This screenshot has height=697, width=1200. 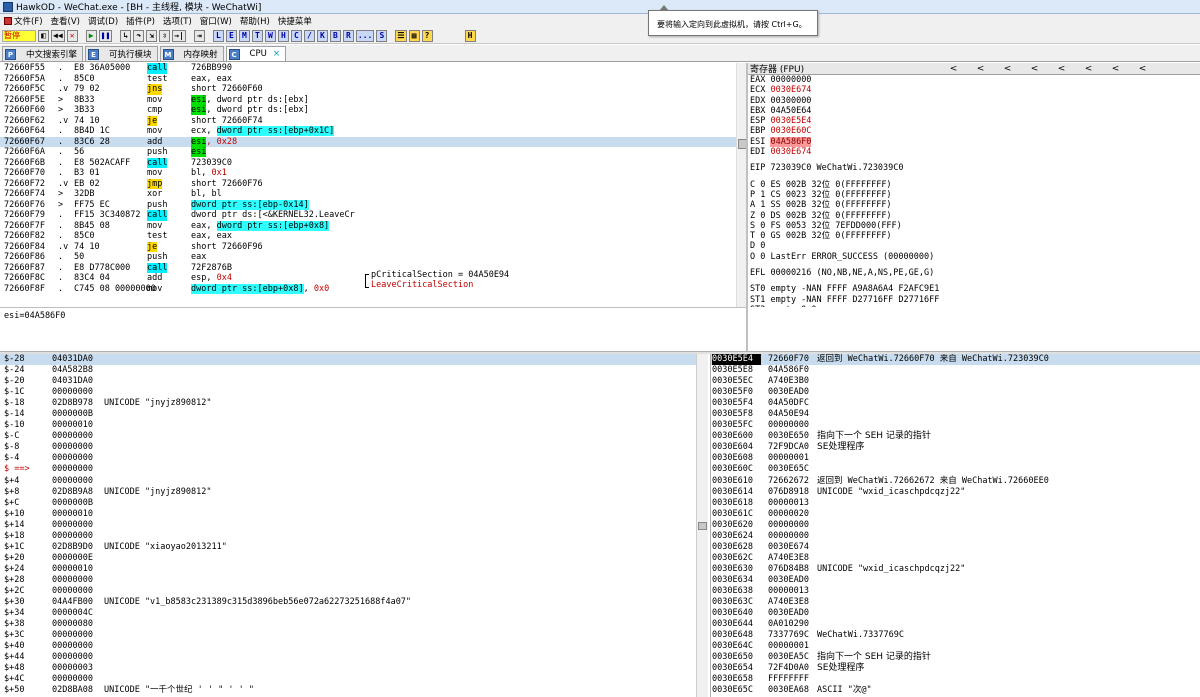 I want to click on stack-row: 0030E658 FFFFFFFF, so click(x=955, y=679).